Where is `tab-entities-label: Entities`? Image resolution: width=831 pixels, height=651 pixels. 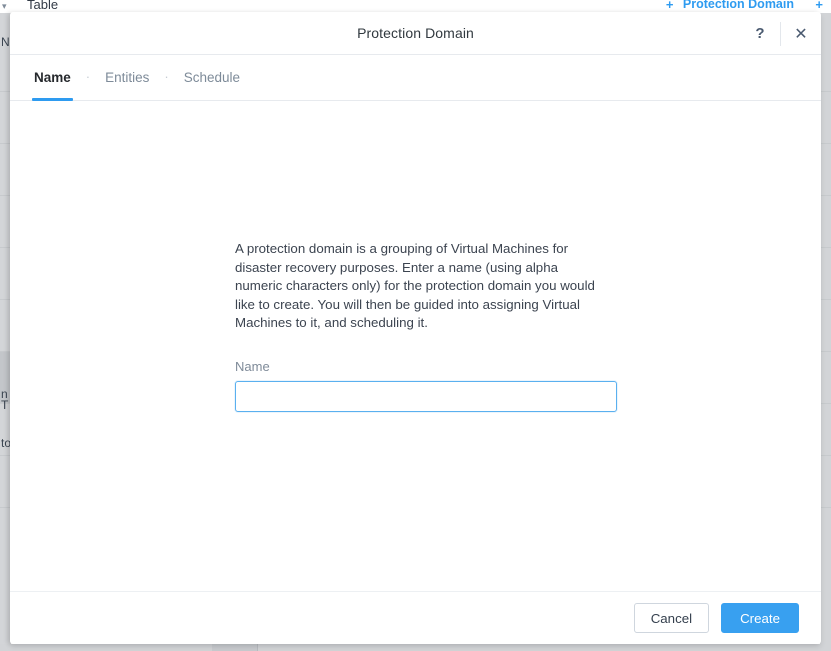
tab-entities-label: Entities is located at coordinates (127, 77).